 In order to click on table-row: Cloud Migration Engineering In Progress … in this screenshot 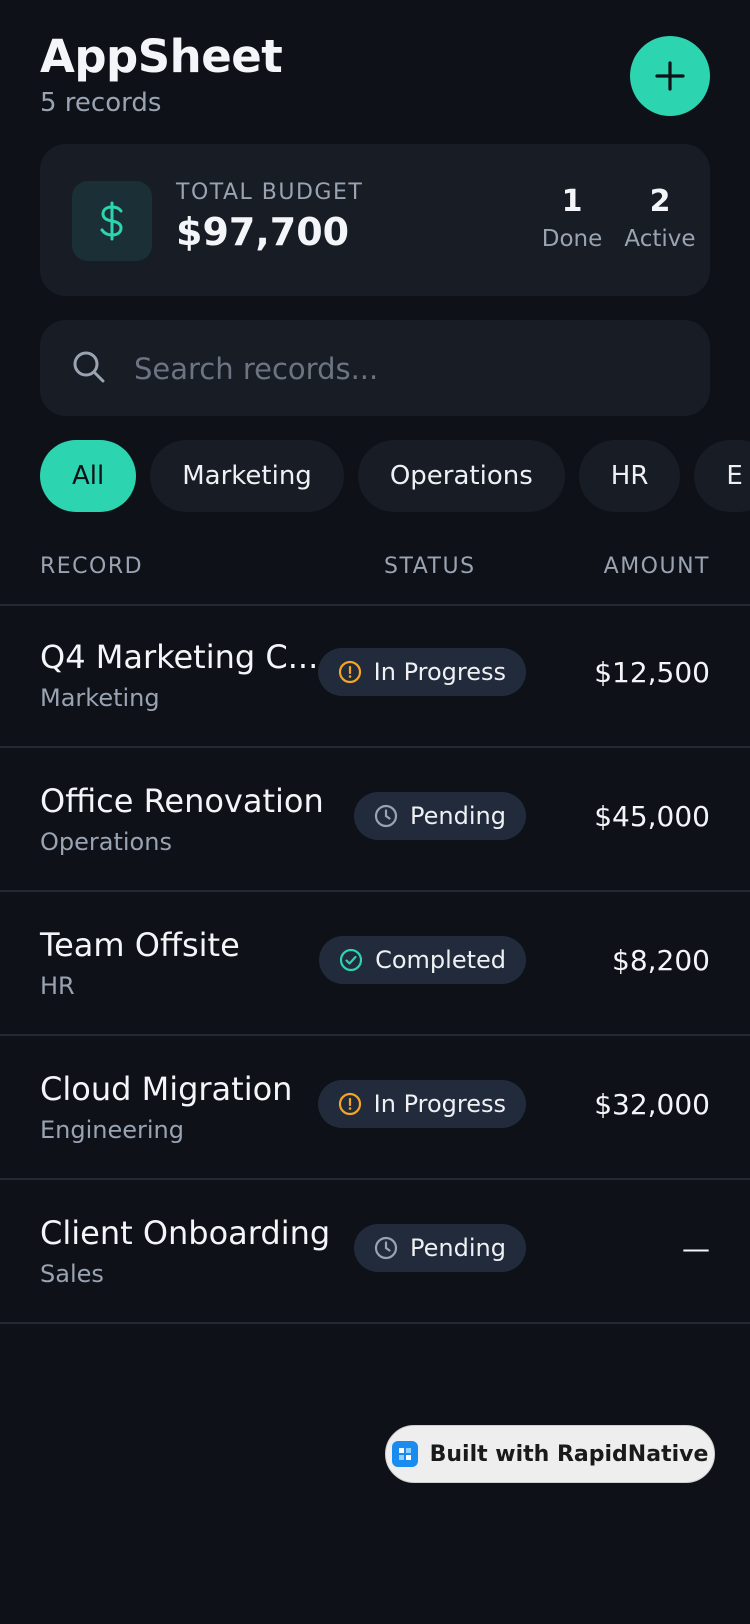, I will do `click(375, 1108)`.